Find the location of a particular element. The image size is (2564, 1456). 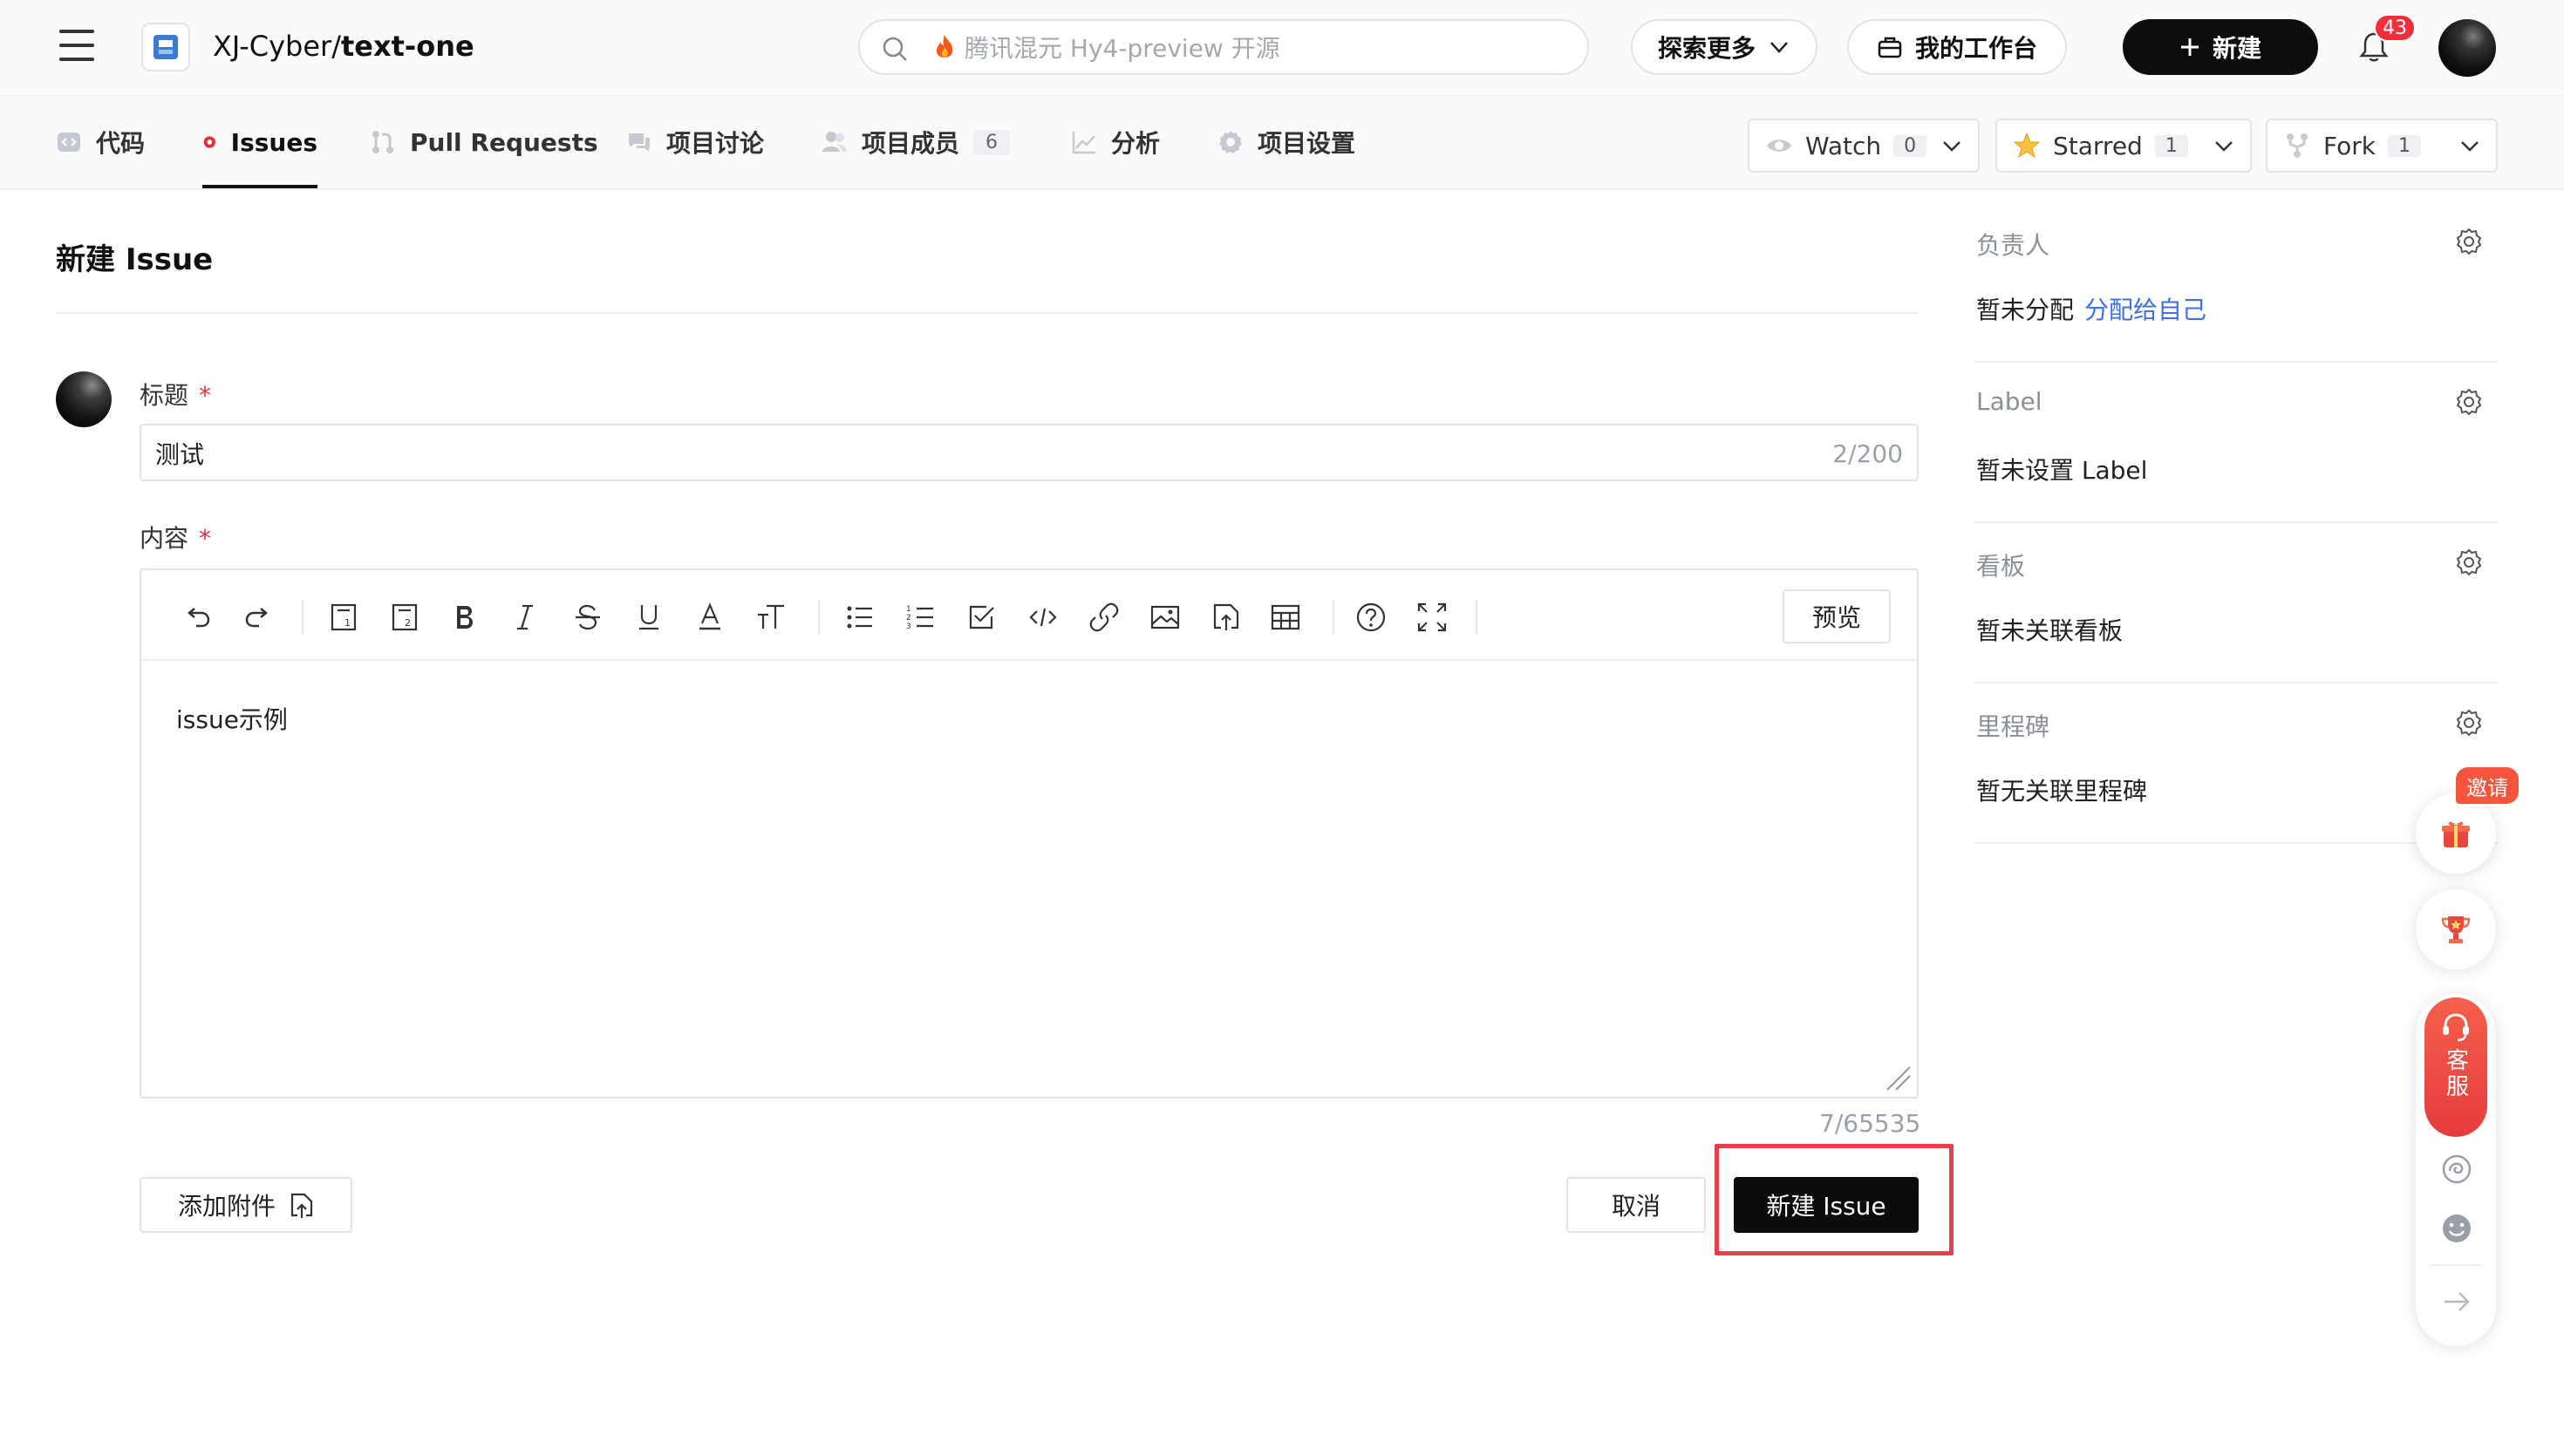

chart-icon is located at coordinates (1083, 143).